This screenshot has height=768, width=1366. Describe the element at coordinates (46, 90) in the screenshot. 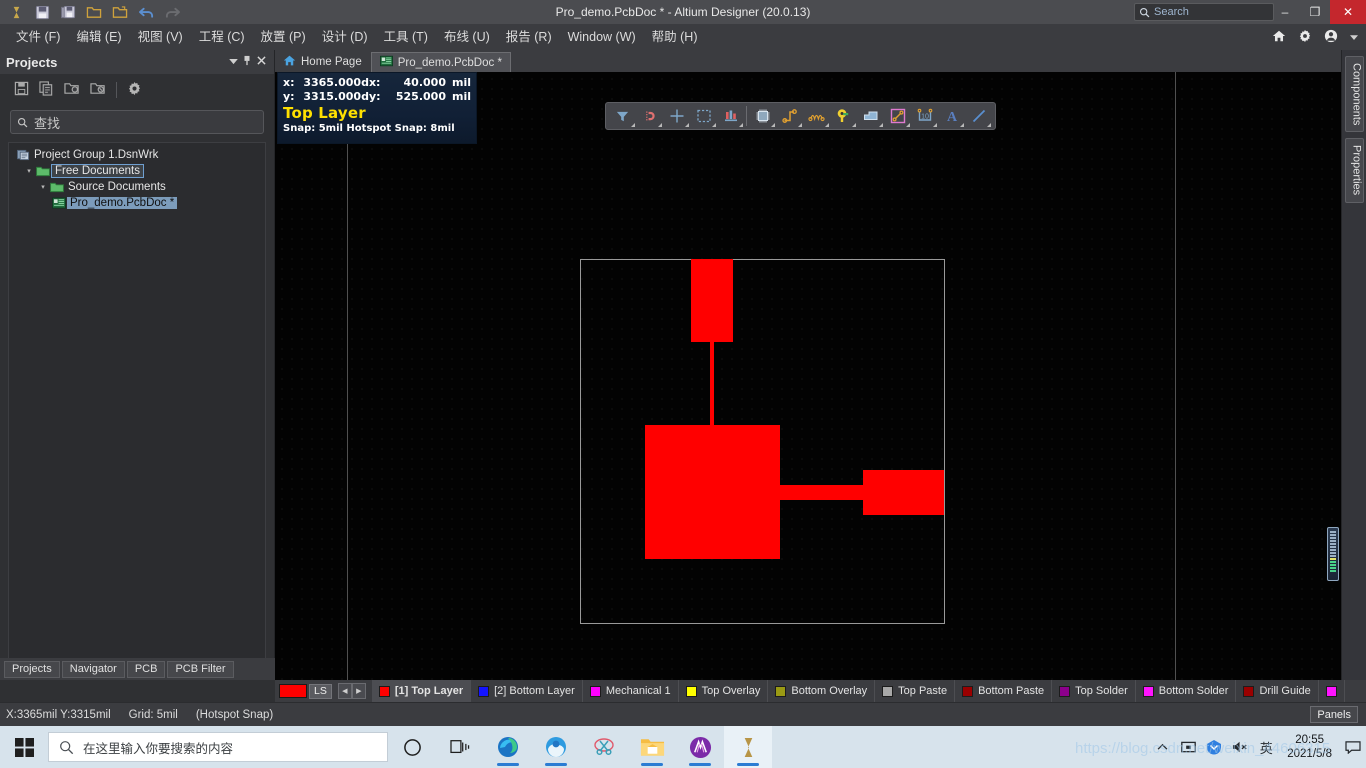

I see `copy-icon` at that location.